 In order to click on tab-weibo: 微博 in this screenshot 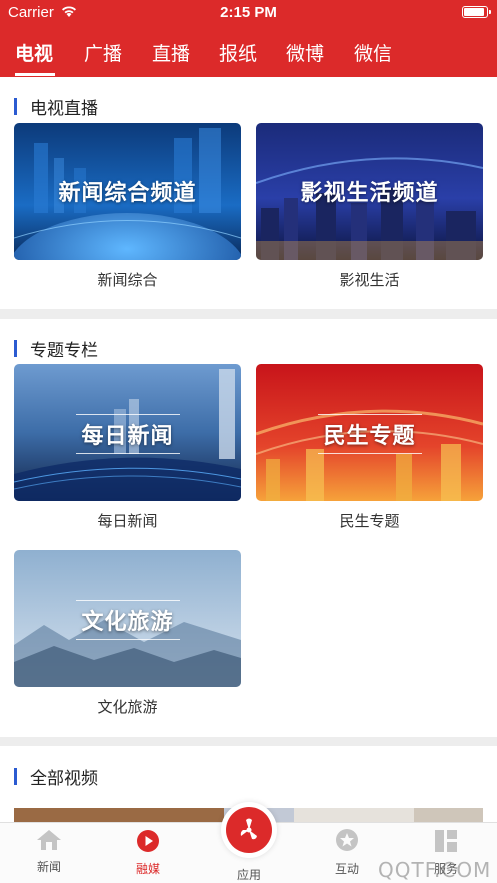, I will do `click(305, 52)`.